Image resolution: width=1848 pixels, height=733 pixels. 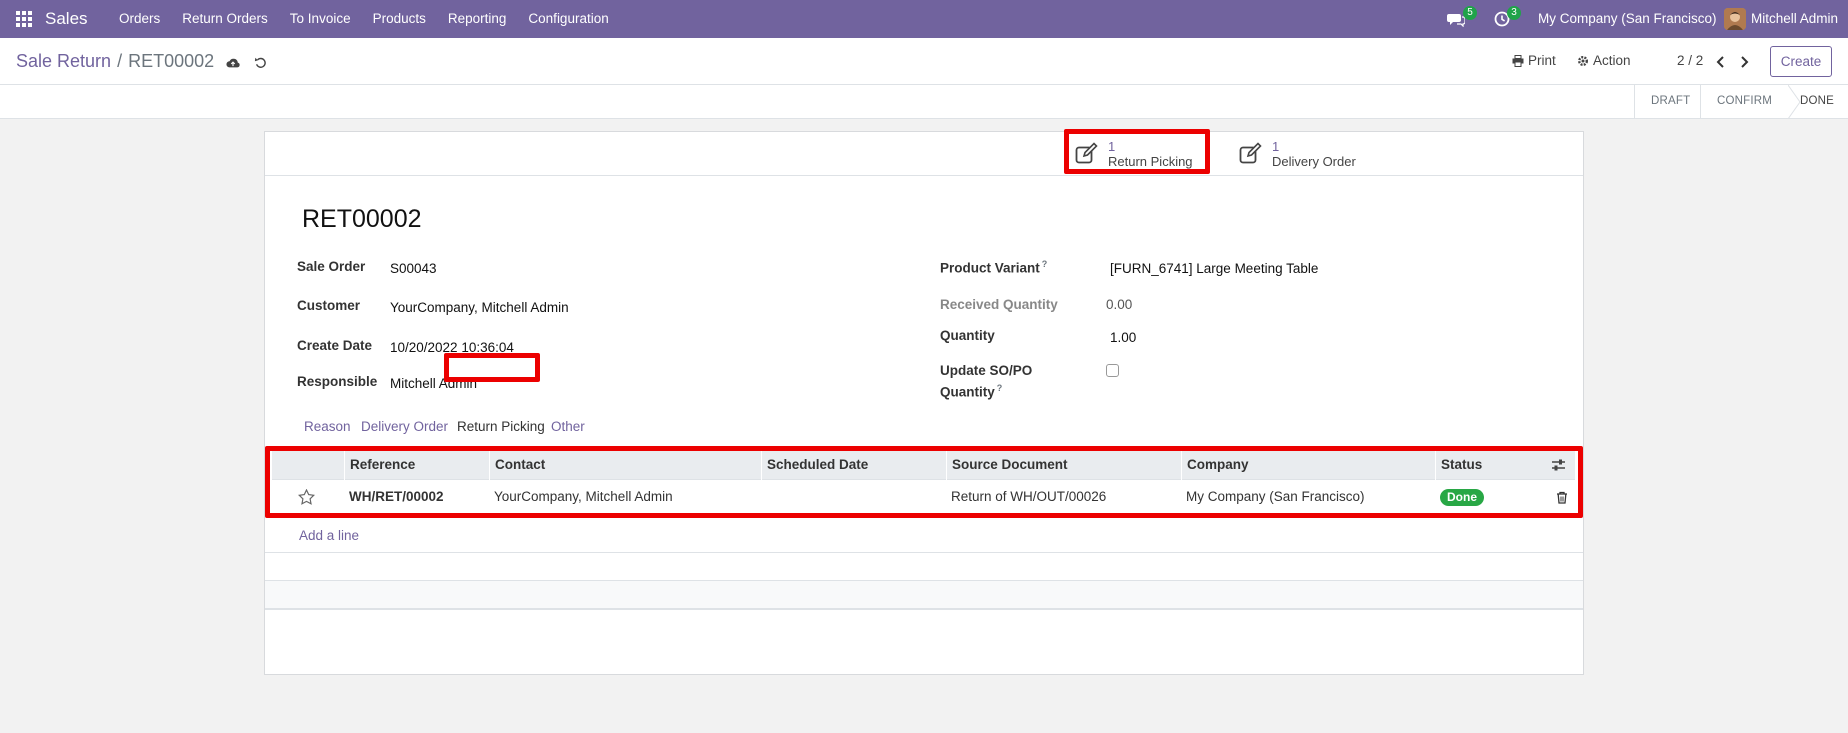 What do you see at coordinates (479, 307) in the screenshot?
I see `customer-field: YourCompany, Mitchell Admin` at bounding box center [479, 307].